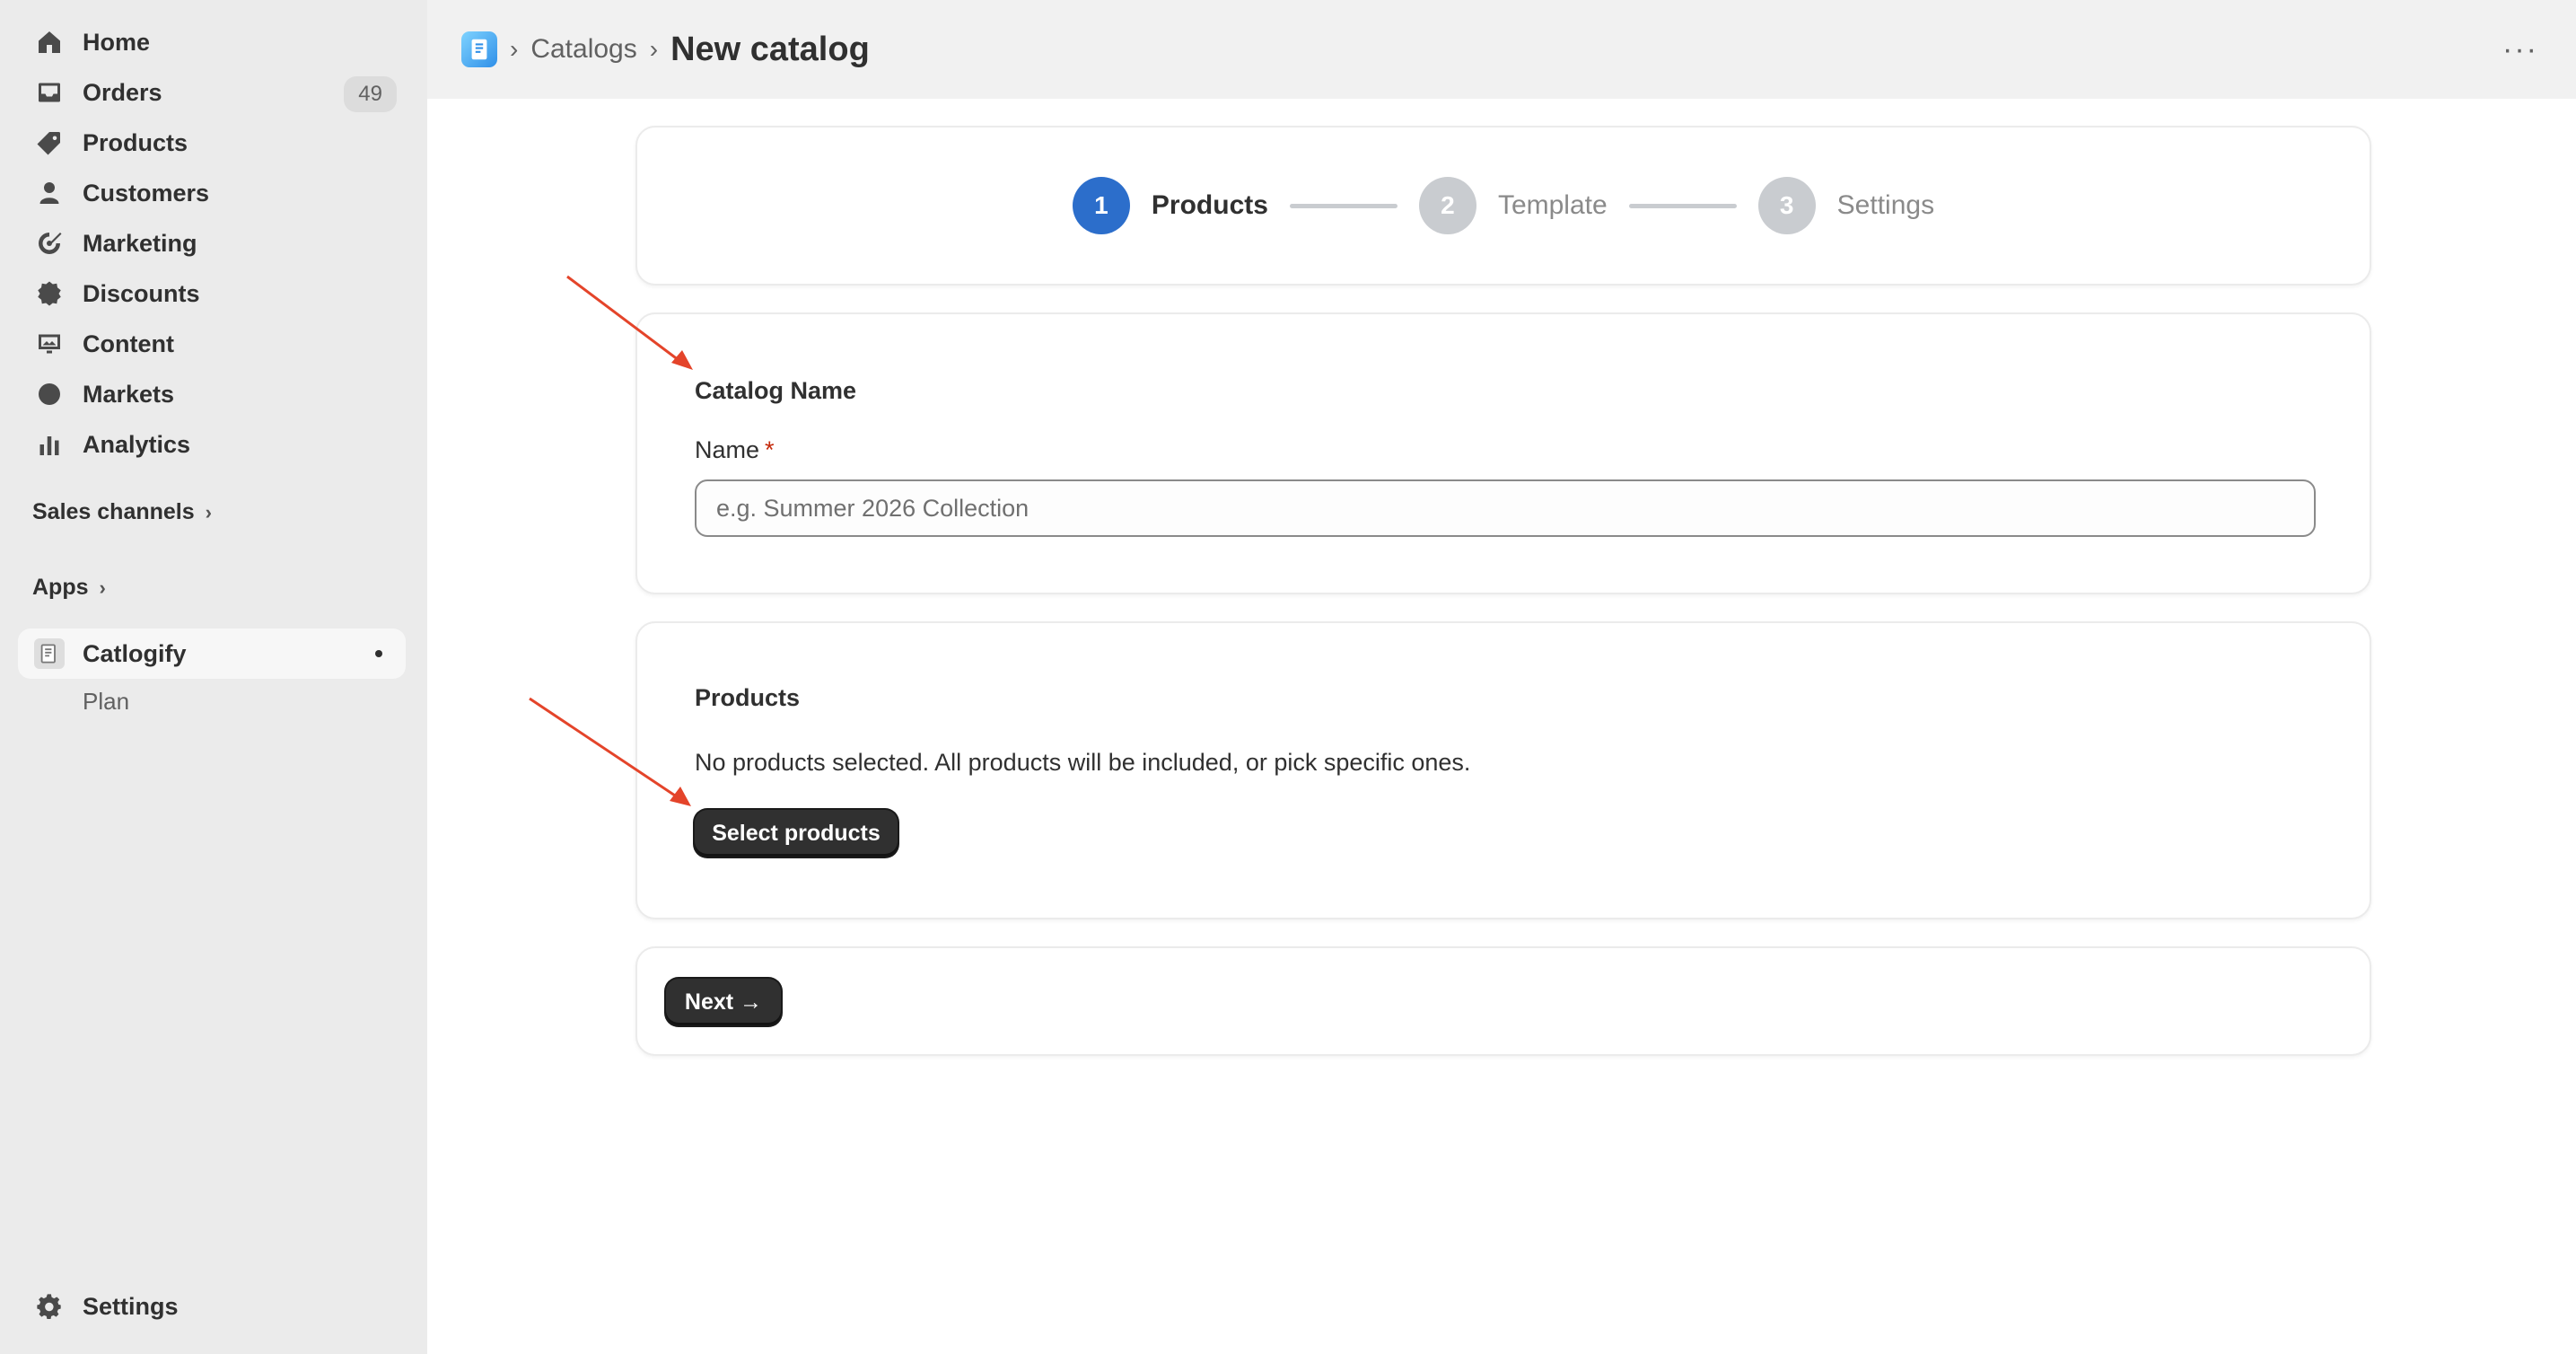 The height and width of the screenshot is (1354, 2576). What do you see at coordinates (212, 654) in the screenshot?
I see `sidebar-item-catlogify: Catlogify` at bounding box center [212, 654].